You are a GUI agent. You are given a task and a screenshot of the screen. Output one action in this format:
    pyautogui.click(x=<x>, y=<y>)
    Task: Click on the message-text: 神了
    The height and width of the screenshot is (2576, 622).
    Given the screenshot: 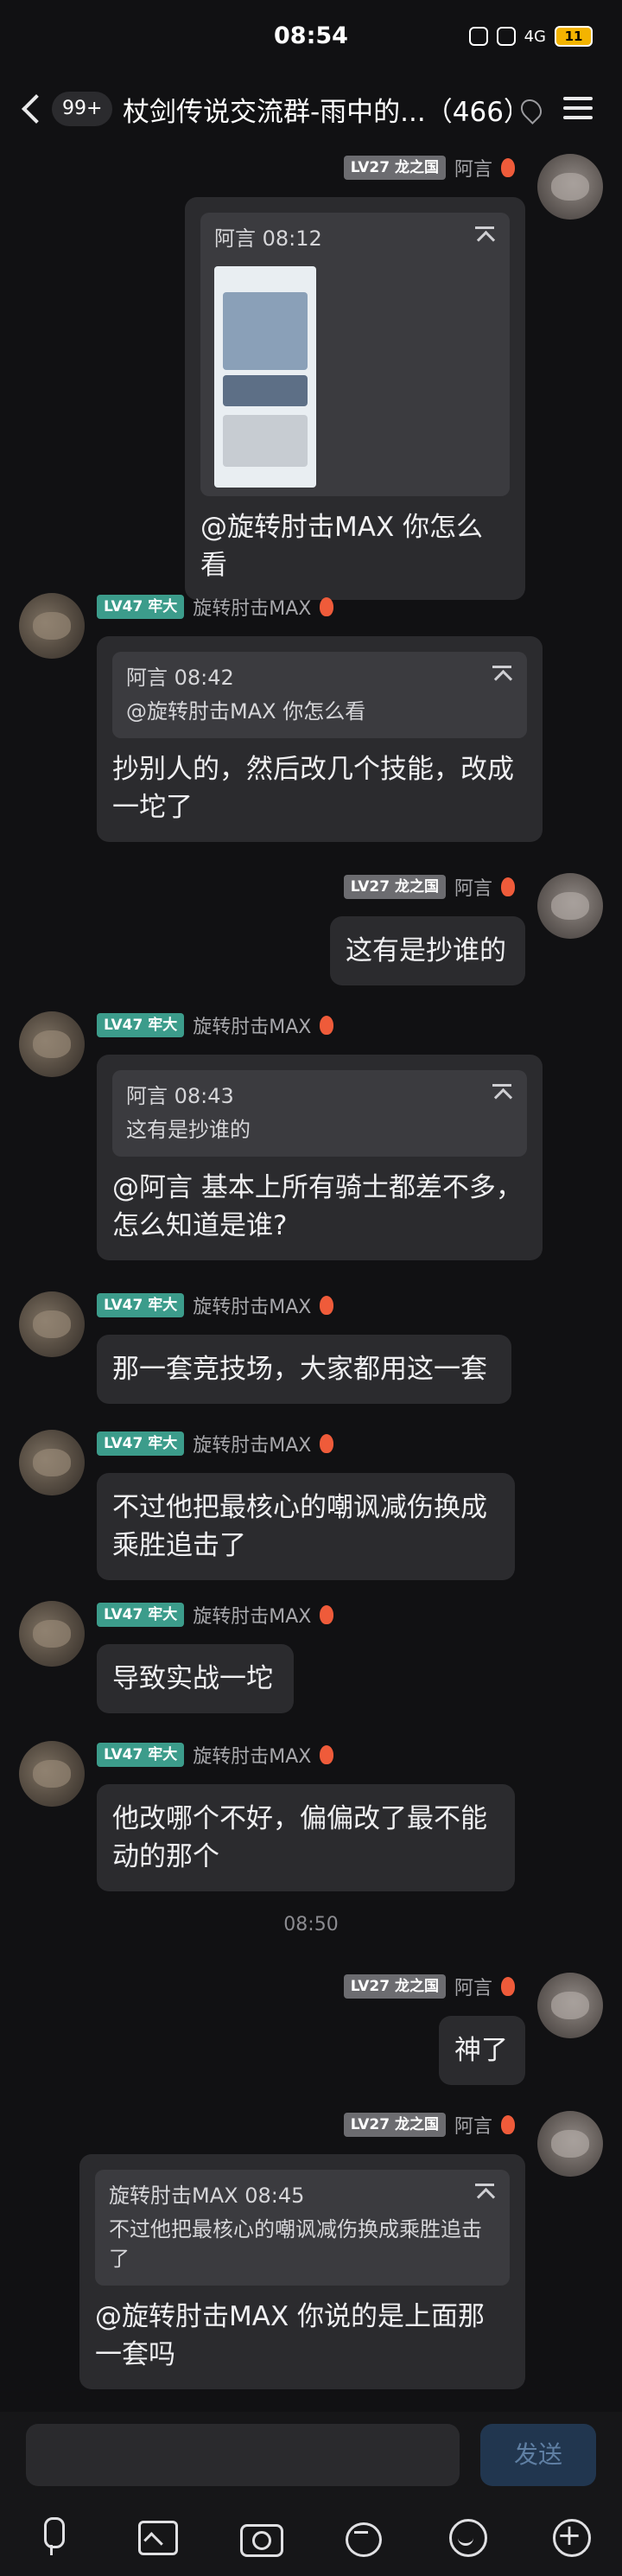 What is the action you would take?
    pyautogui.click(x=481, y=2050)
    